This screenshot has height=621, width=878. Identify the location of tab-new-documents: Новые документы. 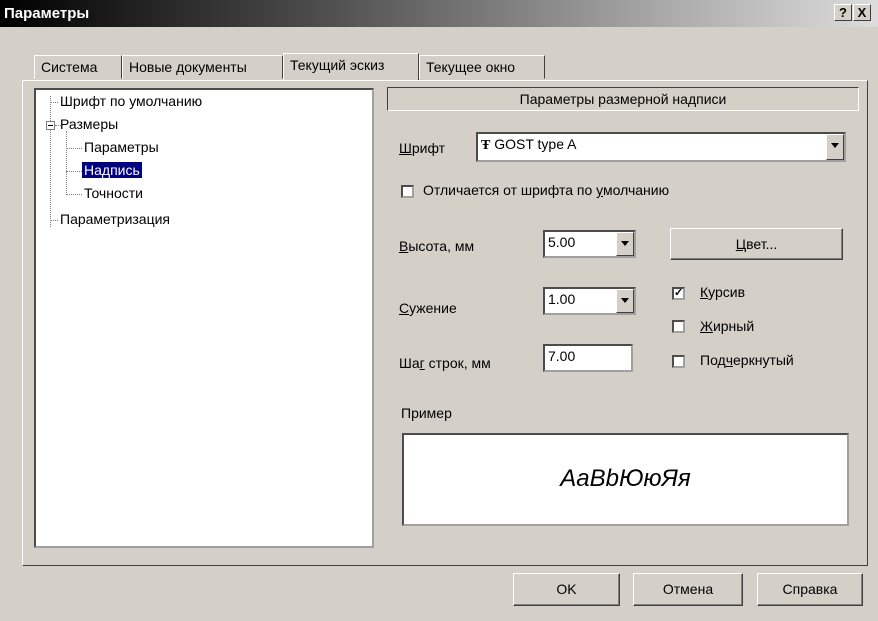
(202, 67).